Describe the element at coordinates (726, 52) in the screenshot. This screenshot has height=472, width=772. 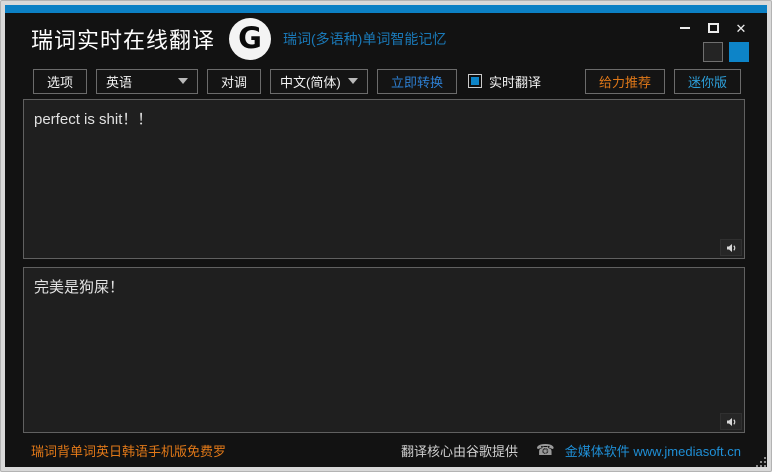
I see `skin-swatches` at that location.